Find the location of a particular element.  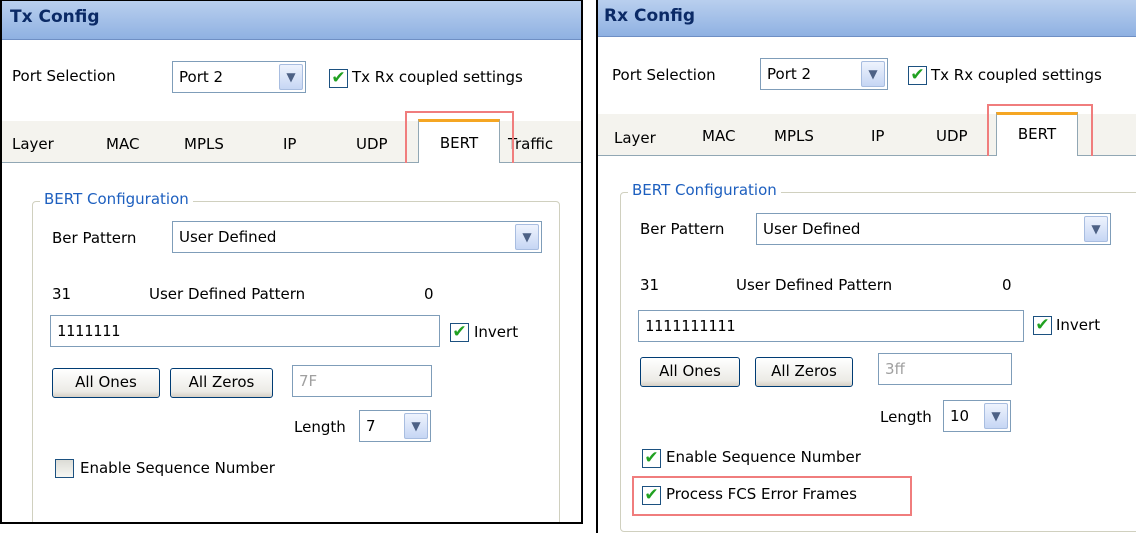

tx-all-zeros-button: All Zeros is located at coordinates (221, 383).